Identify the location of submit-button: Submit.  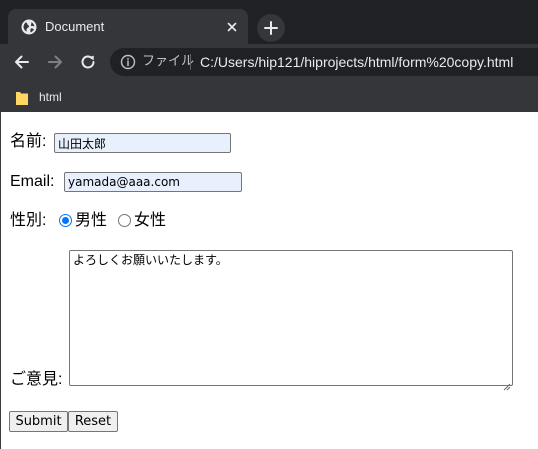
(38, 421).